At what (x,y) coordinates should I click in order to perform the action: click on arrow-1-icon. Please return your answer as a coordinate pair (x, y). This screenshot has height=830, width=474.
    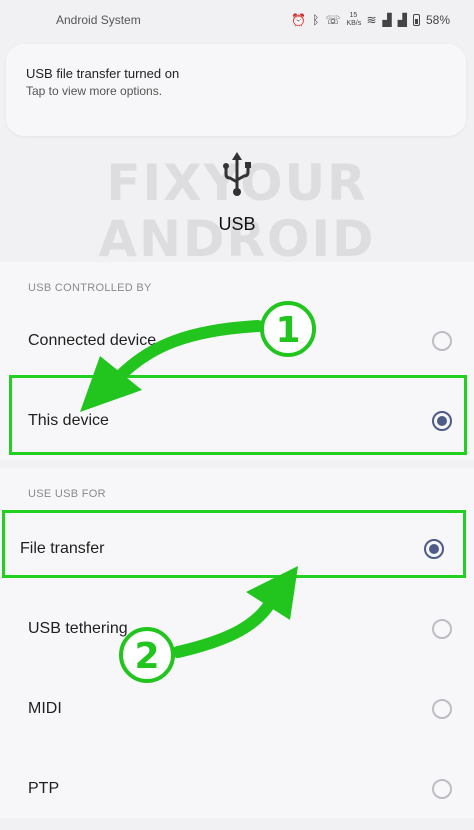
    Looking at the image, I should click on (172, 366).